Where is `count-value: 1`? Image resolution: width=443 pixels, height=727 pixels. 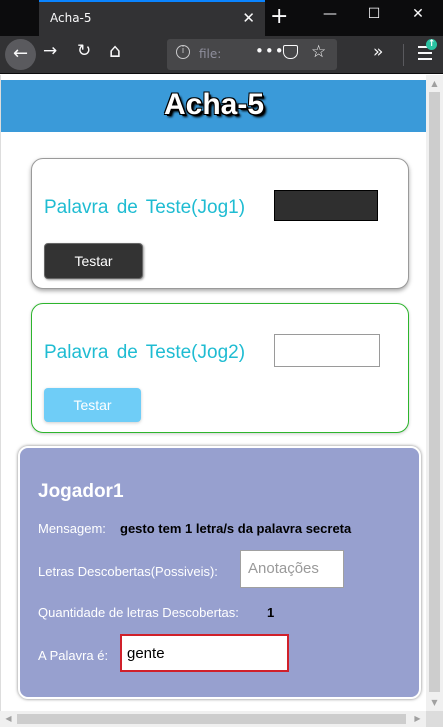
count-value: 1 is located at coordinates (271, 612).